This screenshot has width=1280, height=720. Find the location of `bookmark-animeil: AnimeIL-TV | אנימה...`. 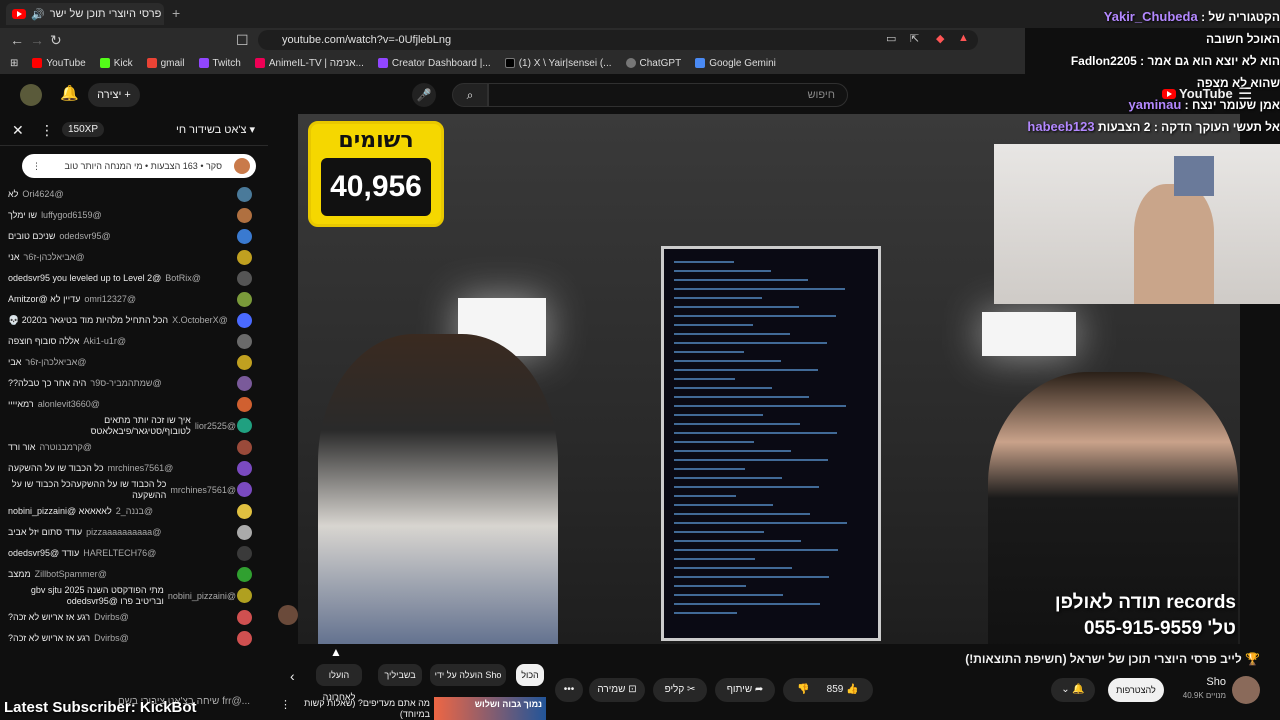

bookmark-animeil: AnimeIL-TV | אנימה... is located at coordinates (309, 63).